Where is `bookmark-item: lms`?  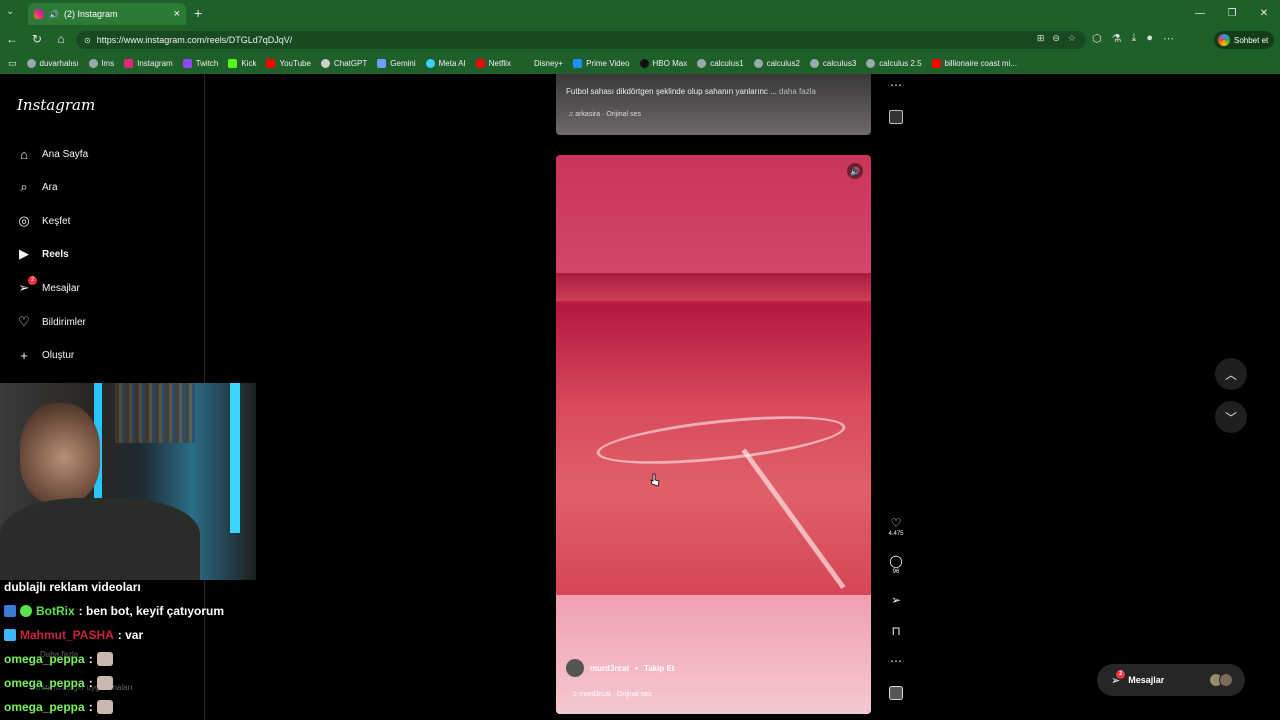
bookmark-item: lms is located at coordinates (101, 63).